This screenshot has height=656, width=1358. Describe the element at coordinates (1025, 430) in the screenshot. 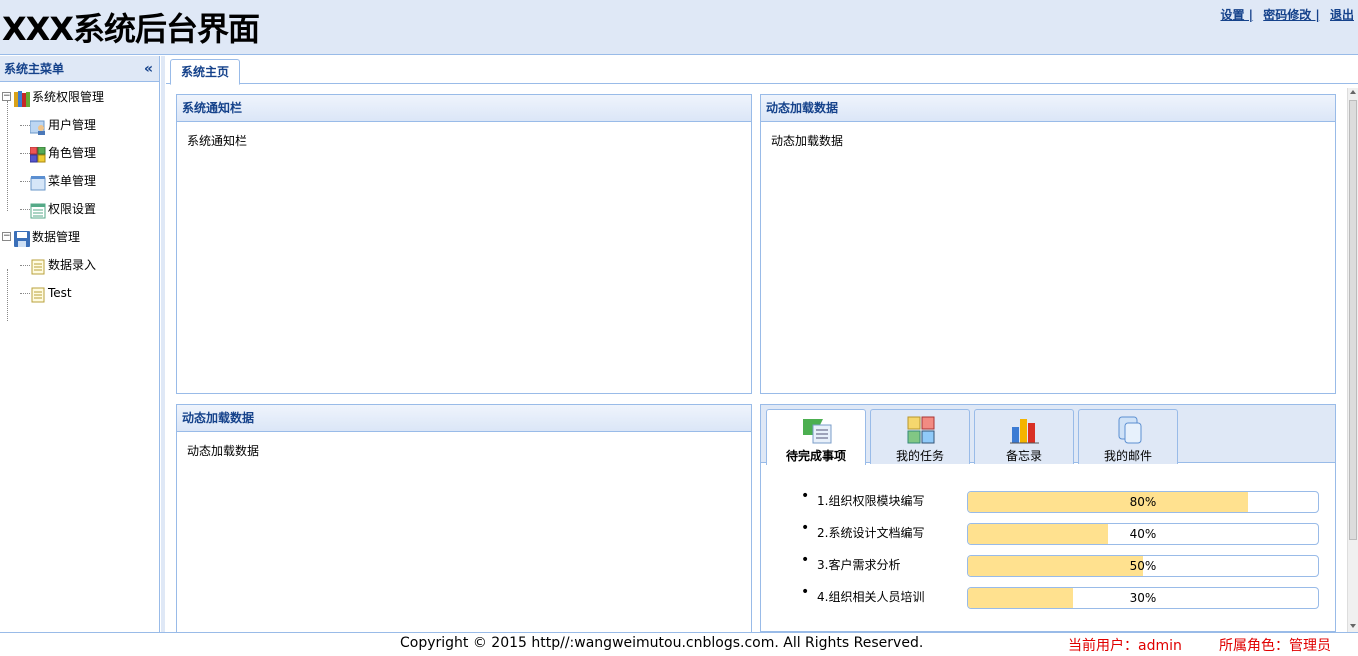

I see `bar-chart-icon` at that location.